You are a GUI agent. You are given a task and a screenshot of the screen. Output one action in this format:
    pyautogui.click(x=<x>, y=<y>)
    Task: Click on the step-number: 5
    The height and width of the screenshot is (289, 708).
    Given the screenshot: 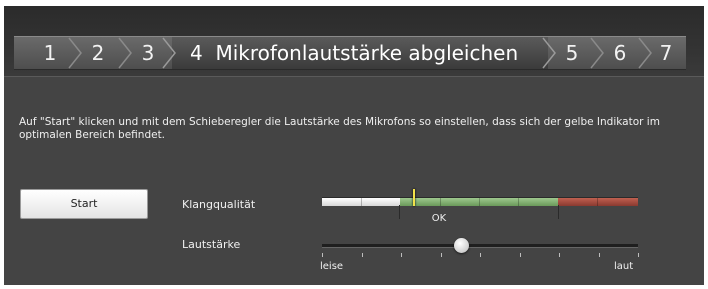 What is the action you would take?
    pyautogui.click(x=572, y=53)
    